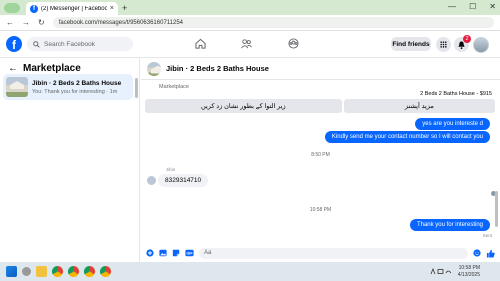 This screenshot has width=500, height=281. Describe the element at coordinates (200, 43) in the screenshot. I see `home-icon` at that location.